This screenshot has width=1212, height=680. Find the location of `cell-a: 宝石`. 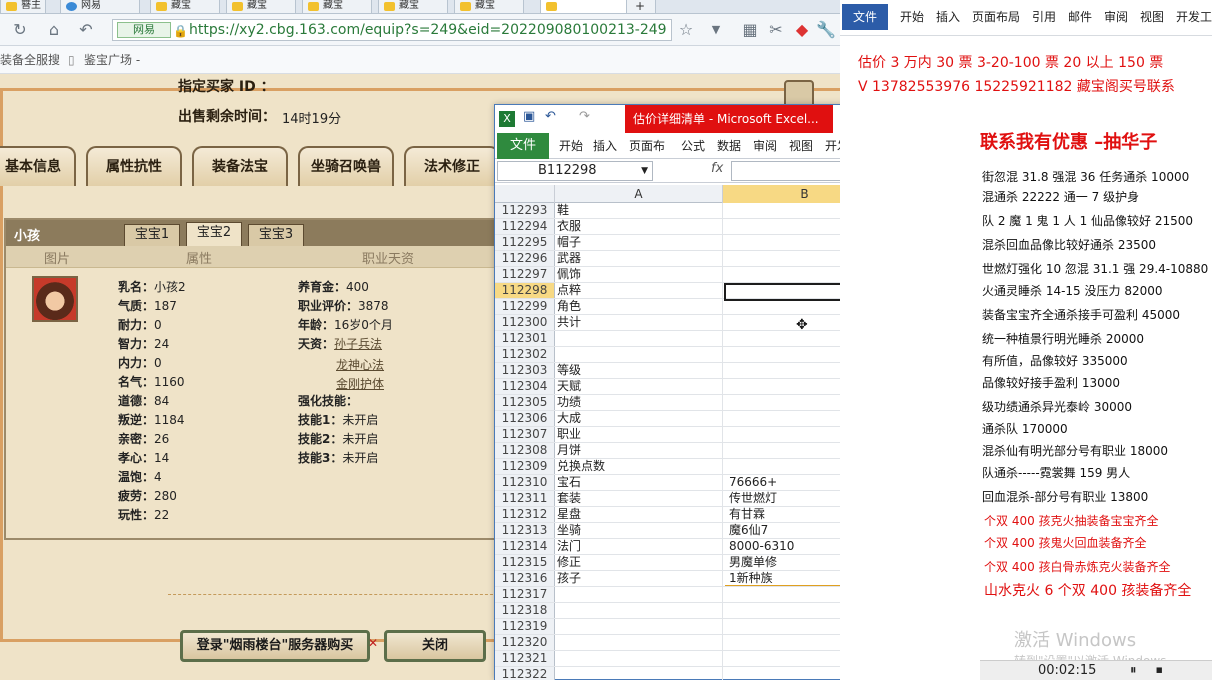

cell-a: 宝石 is located at coordinates (640, 482).